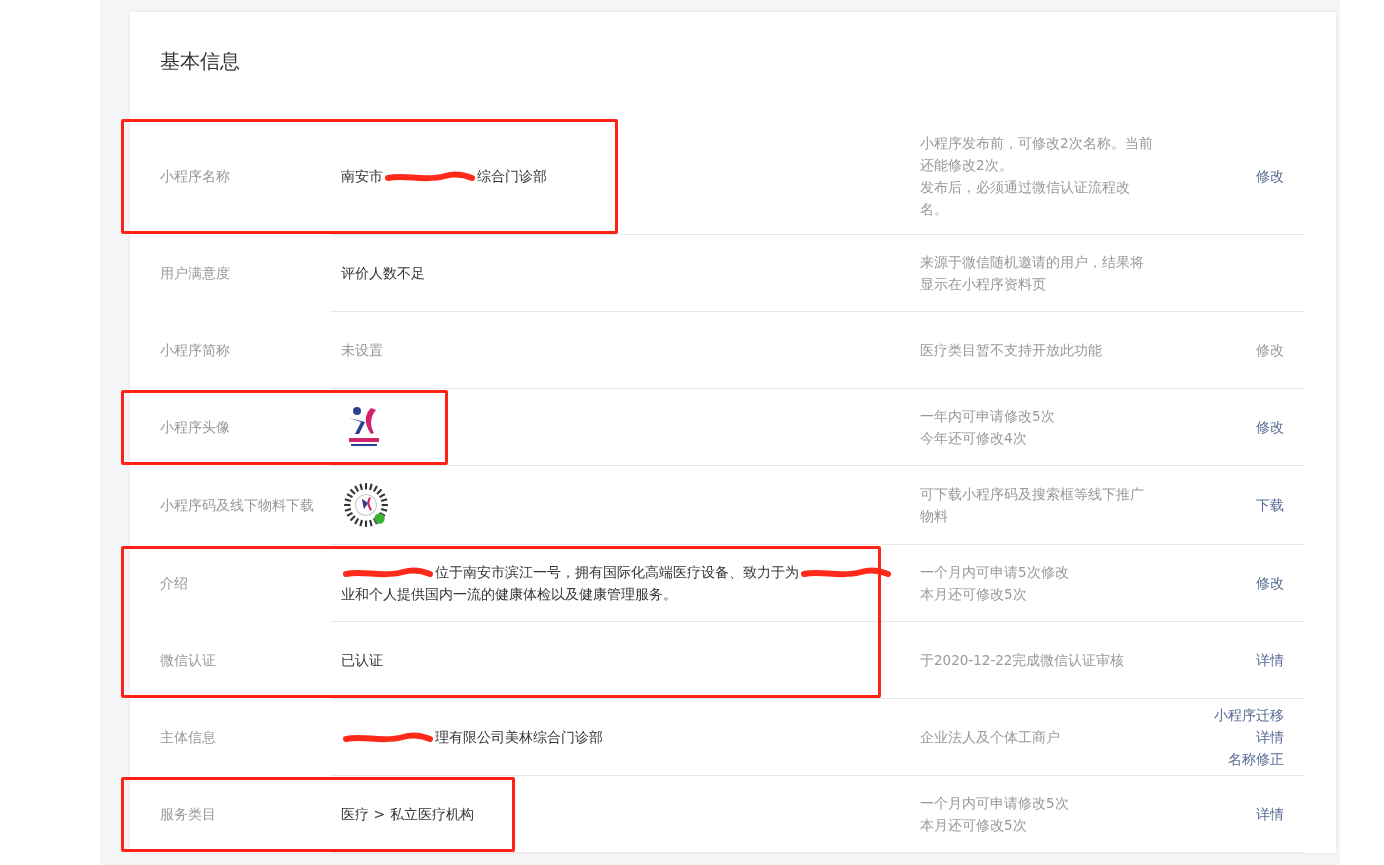  Describe the element at coordinates (366, 505) in the screenshot. I see `qr-code-icon` at that location.